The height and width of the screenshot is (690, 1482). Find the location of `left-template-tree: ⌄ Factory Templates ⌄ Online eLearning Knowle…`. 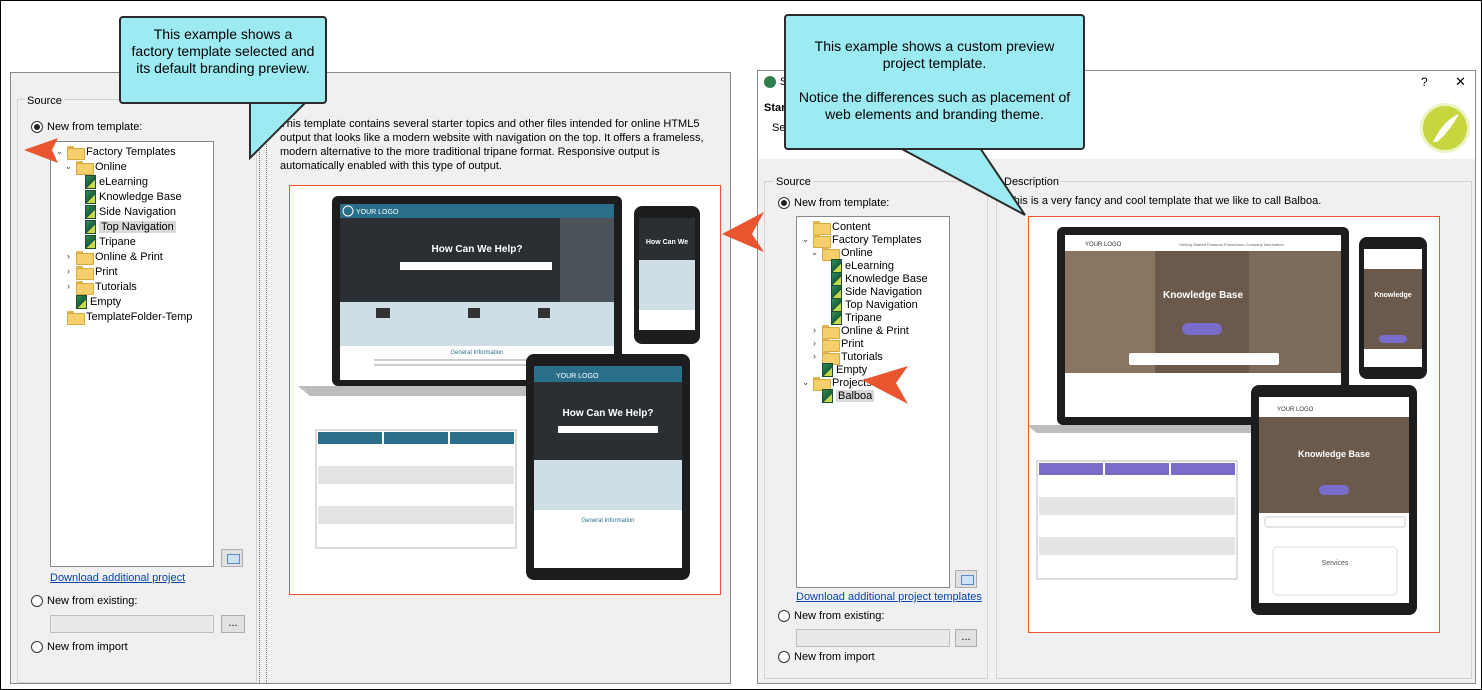

left-template-tree: ⌄ Factory Templates ⌄ Online eLearning Knowle… is located at coordinates (132, 354).